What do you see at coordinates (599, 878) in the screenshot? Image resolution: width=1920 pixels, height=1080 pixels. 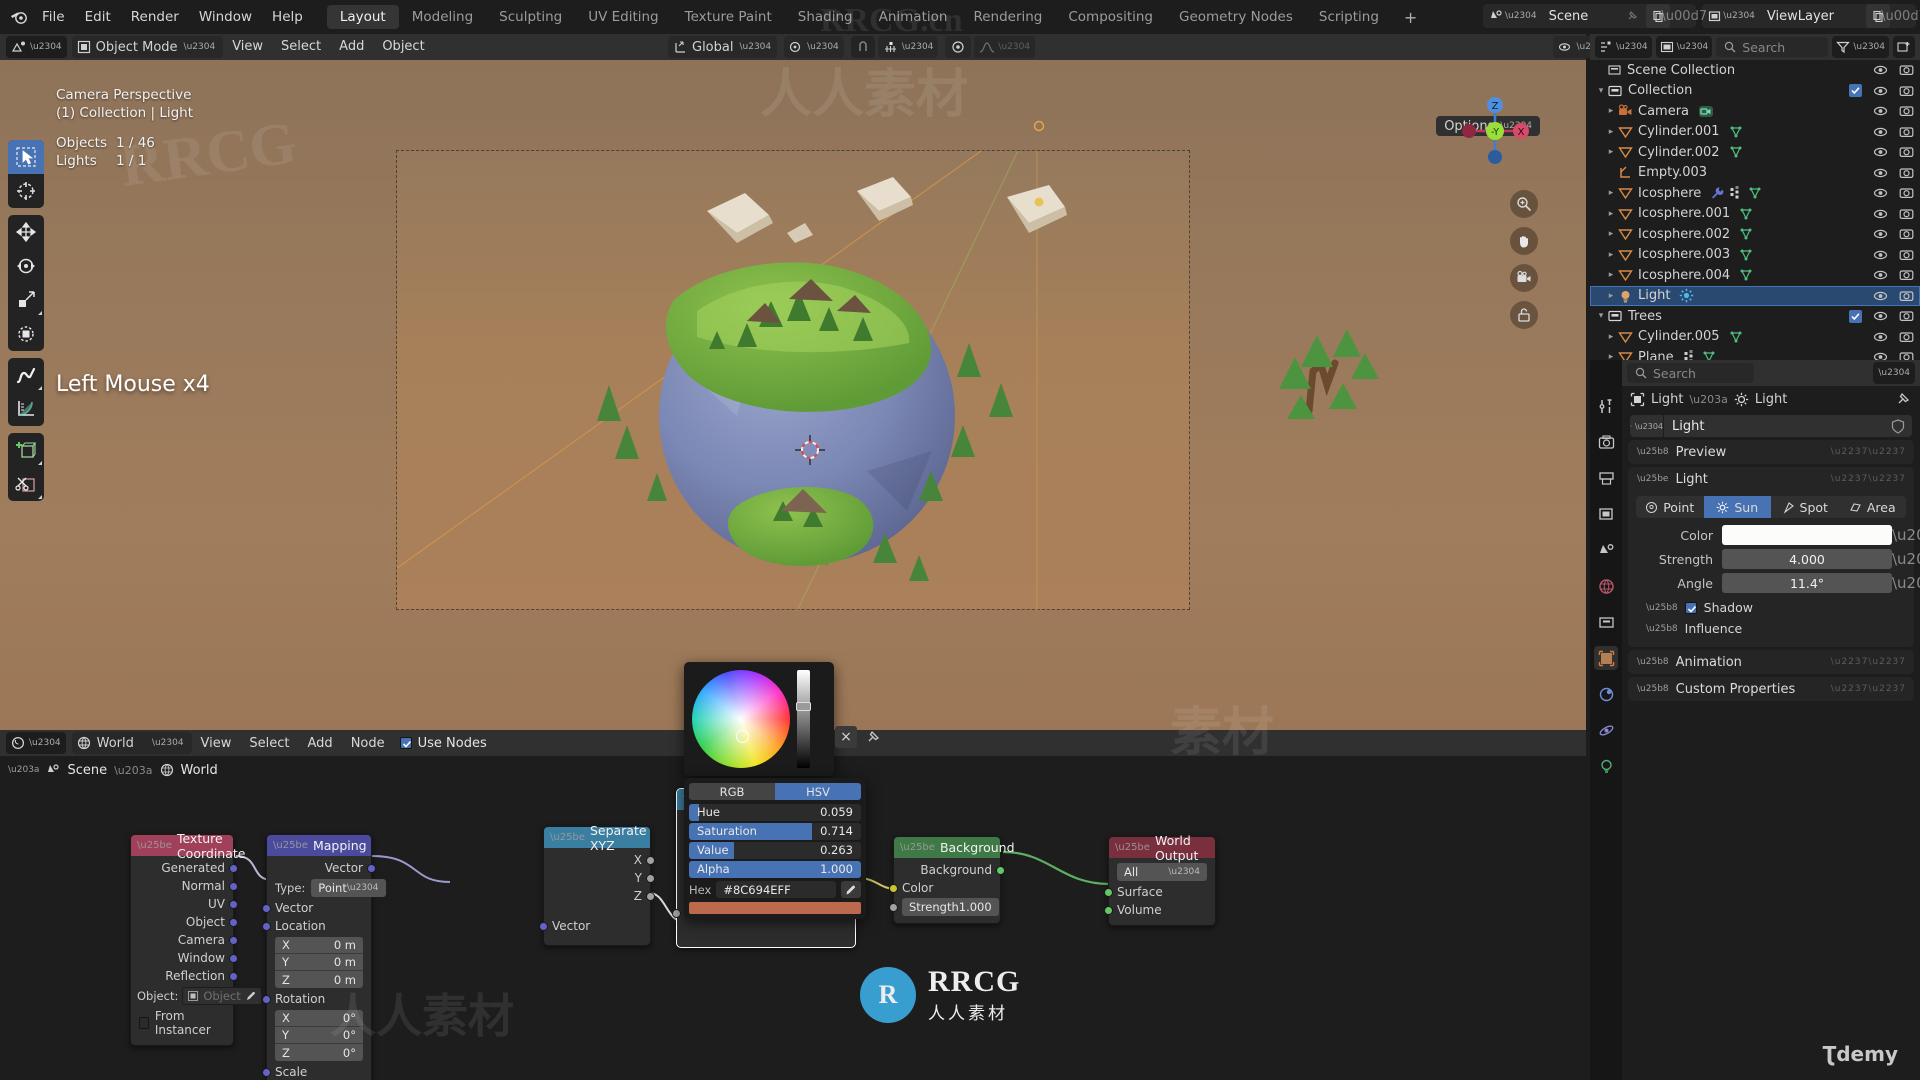 I see `socket-y: Y` at bounding box center [599, 878].